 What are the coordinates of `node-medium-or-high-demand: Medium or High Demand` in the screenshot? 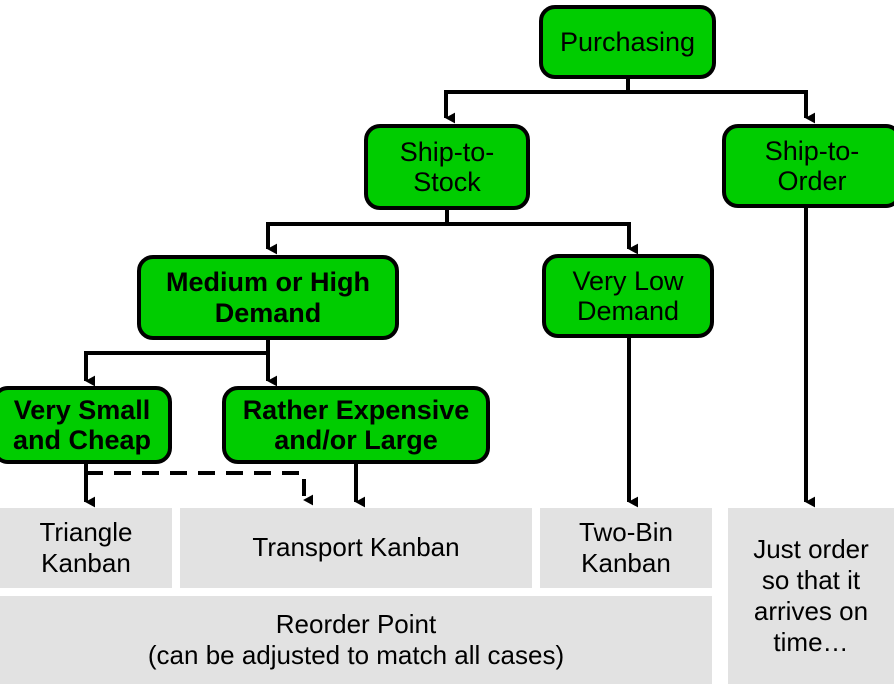 It's located at (268, 297).